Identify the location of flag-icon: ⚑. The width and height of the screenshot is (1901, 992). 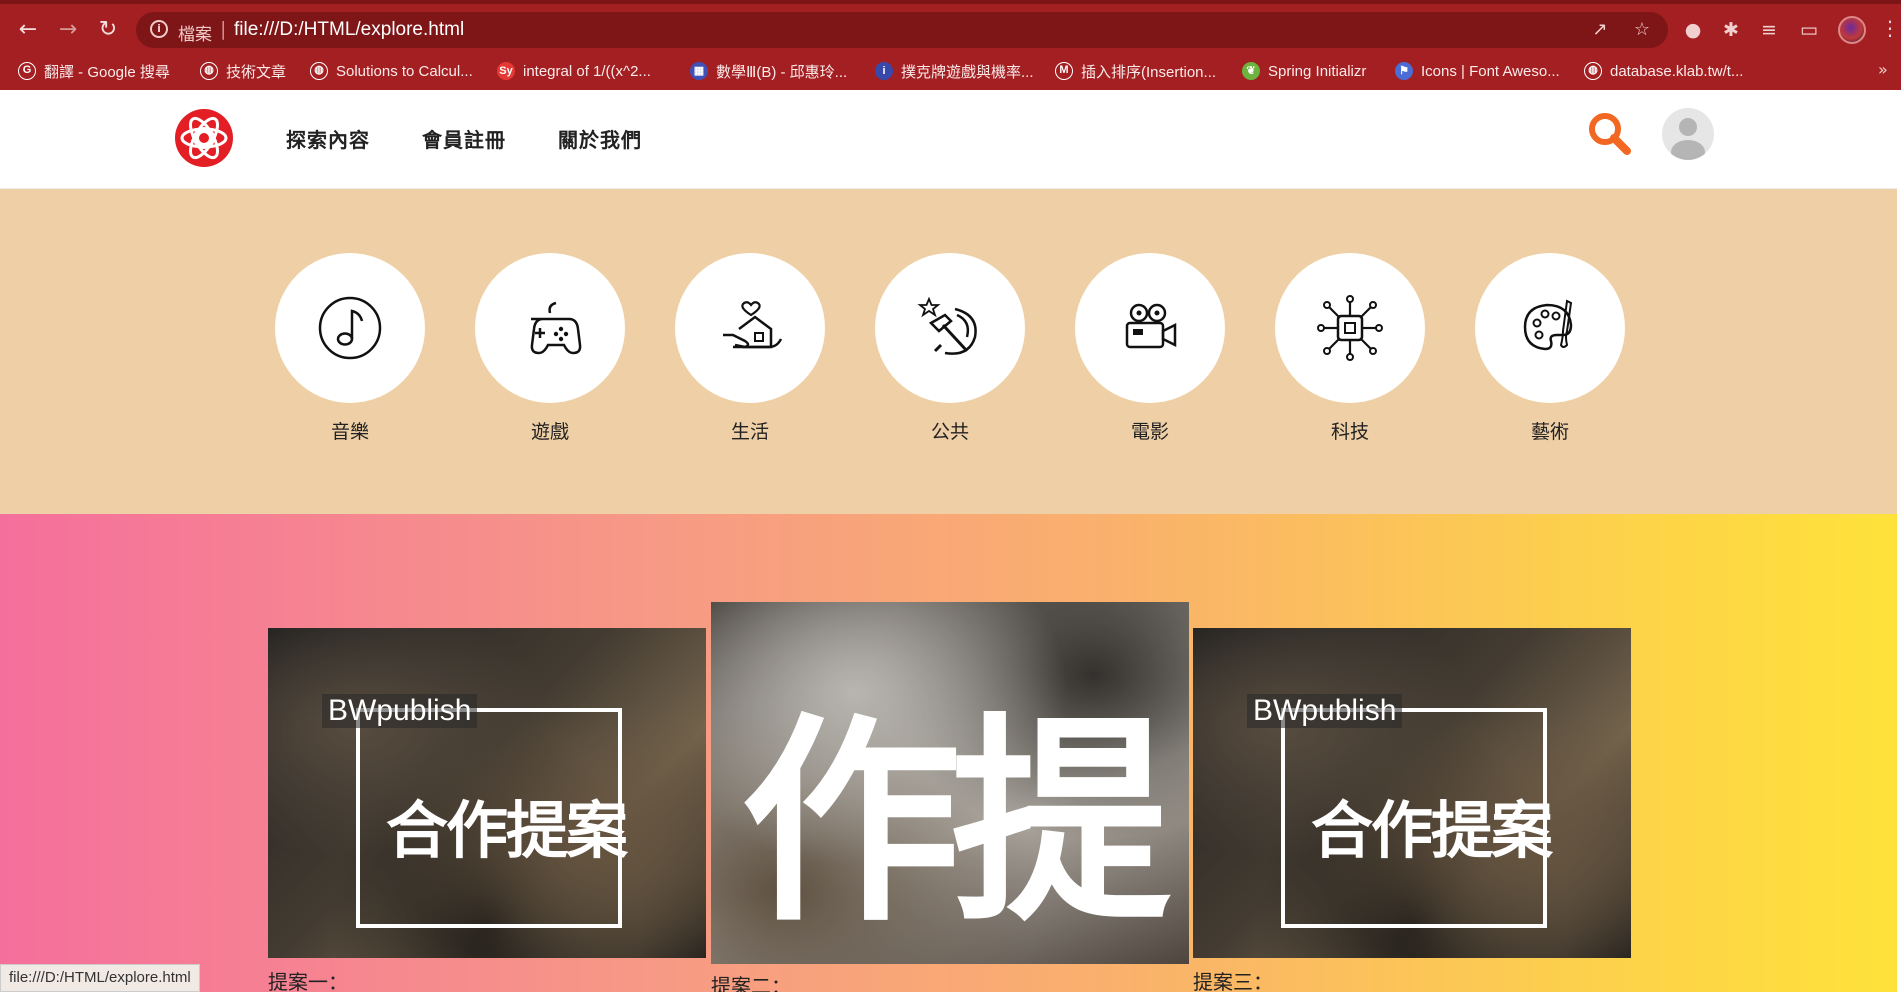
(1404, 71).